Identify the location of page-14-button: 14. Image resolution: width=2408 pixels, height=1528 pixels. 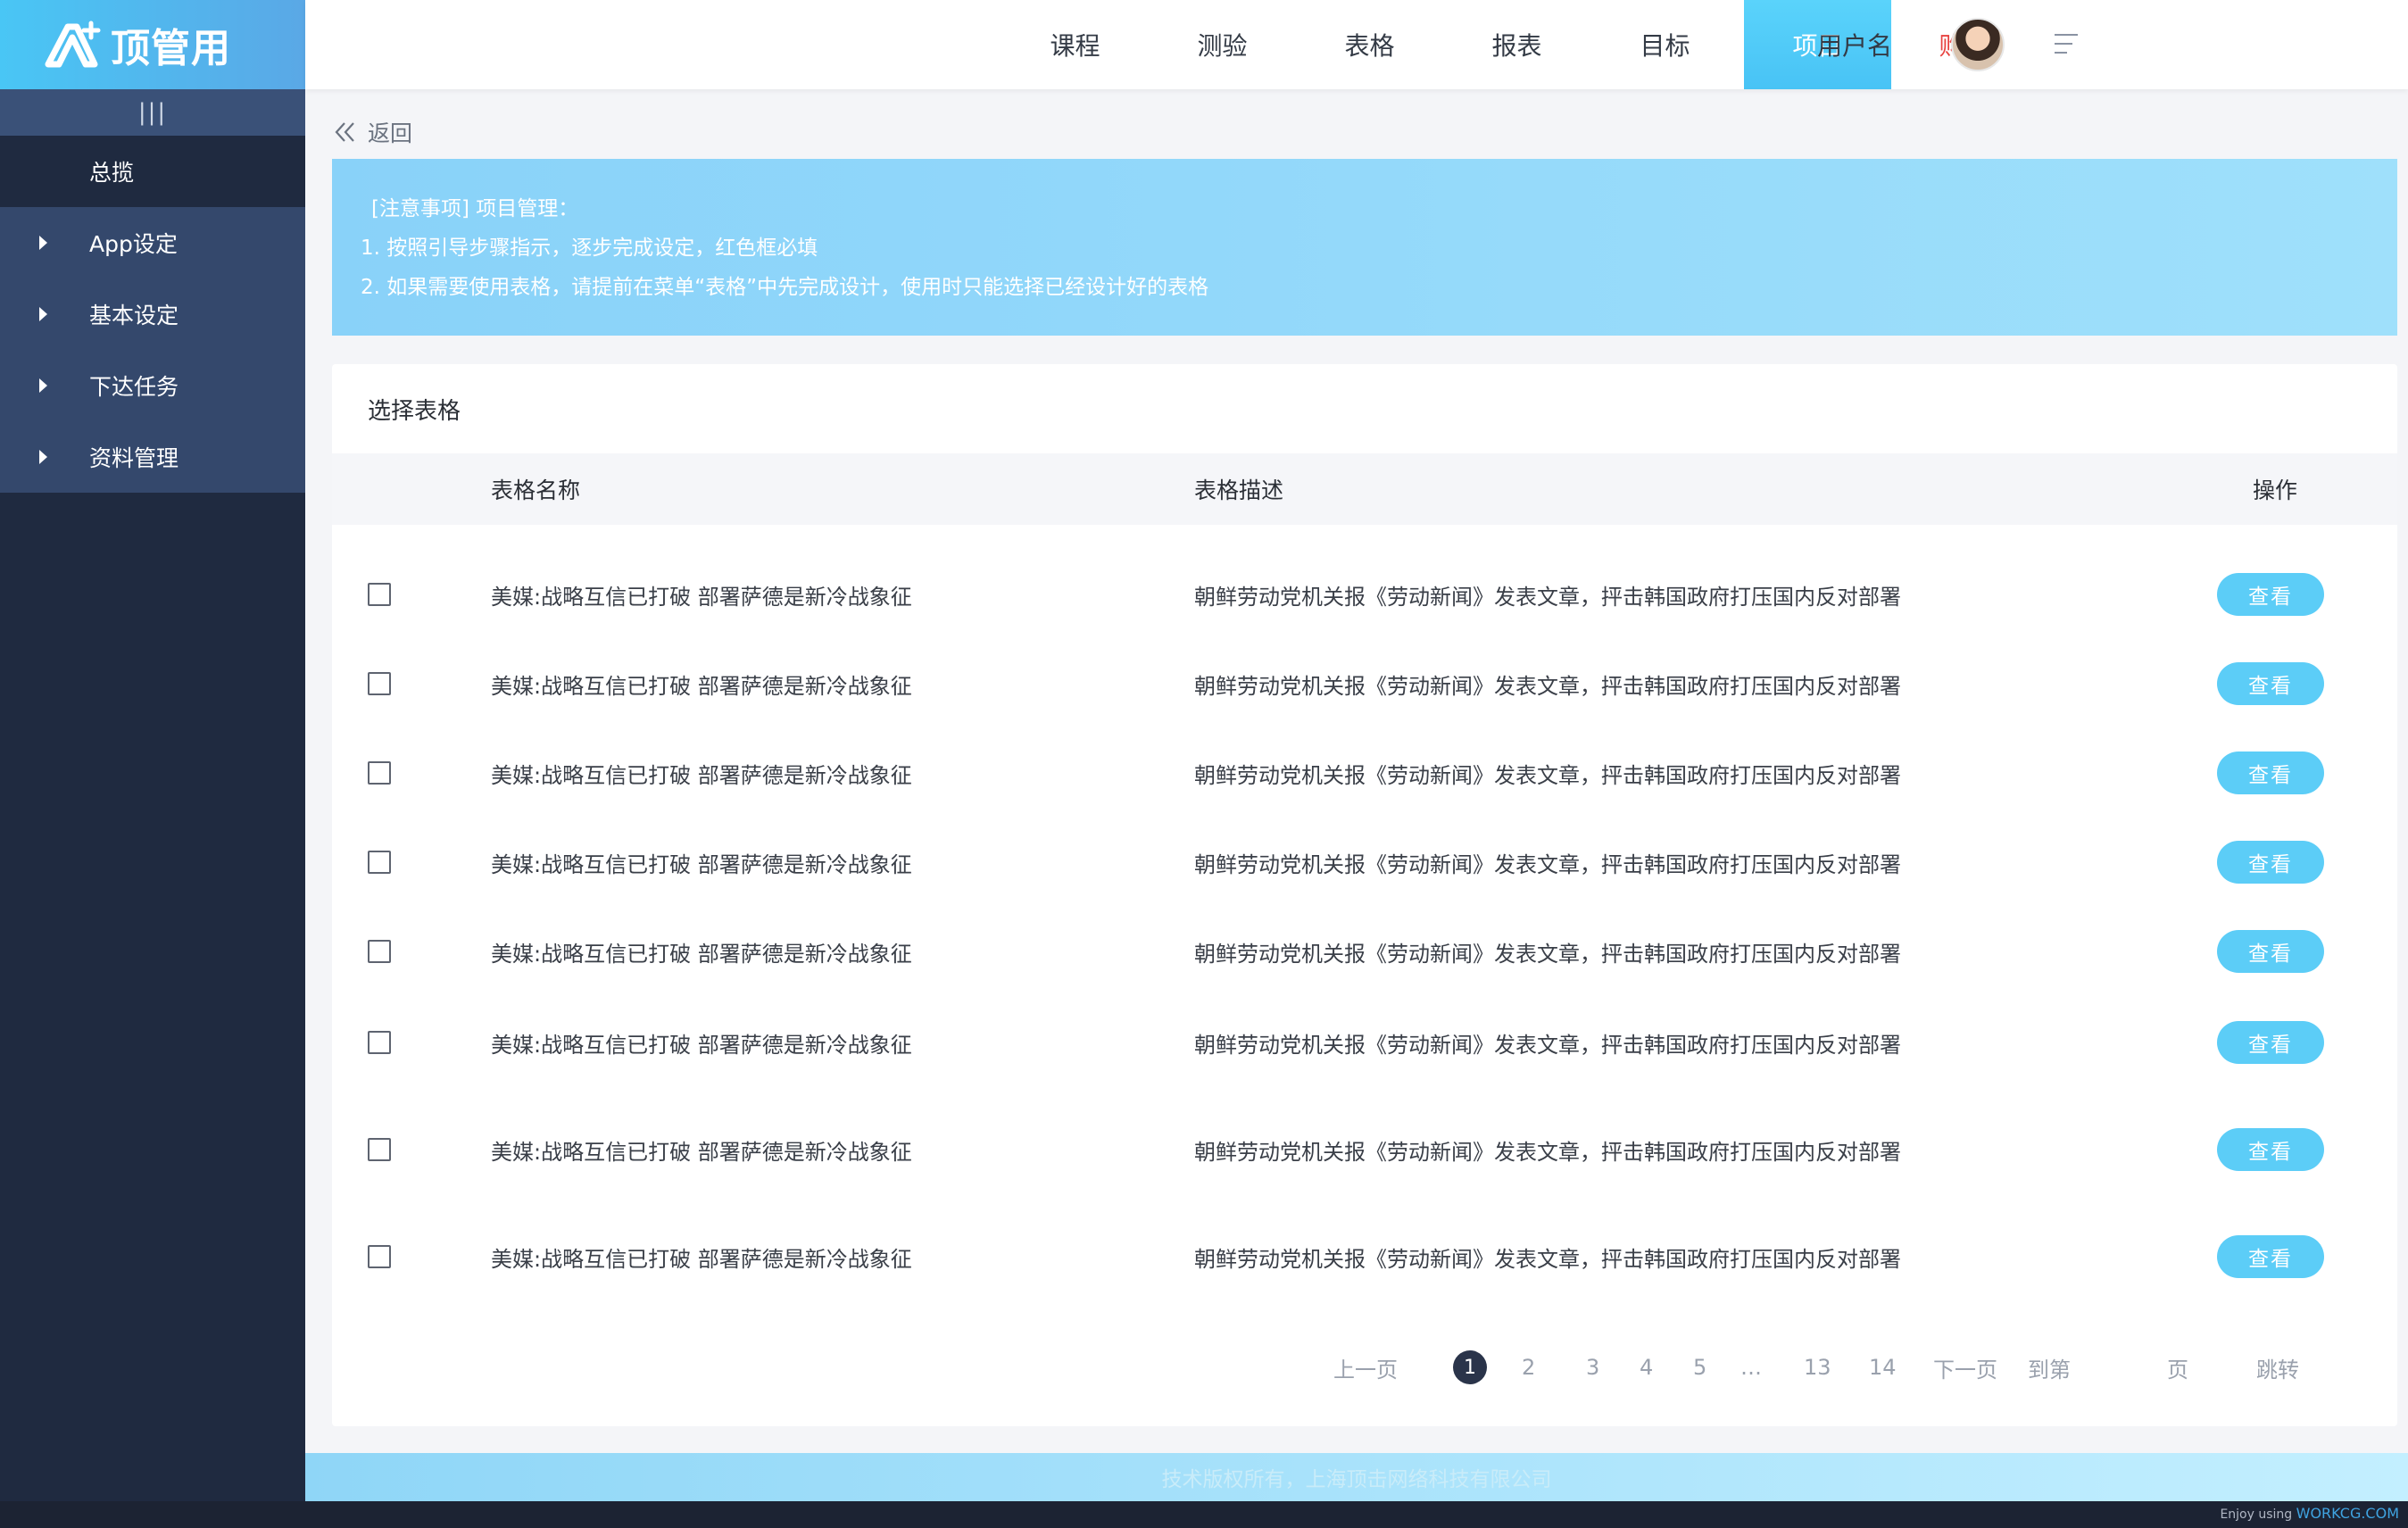
(1883, 1367).